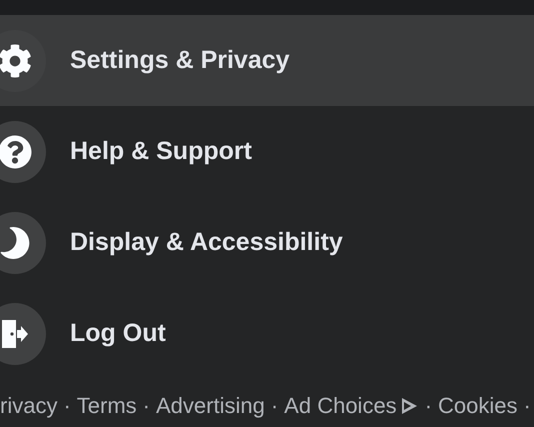  Describe the element at coordinates (478, 405) in the screenshot. I see `footer-link: Cookies` at that location.